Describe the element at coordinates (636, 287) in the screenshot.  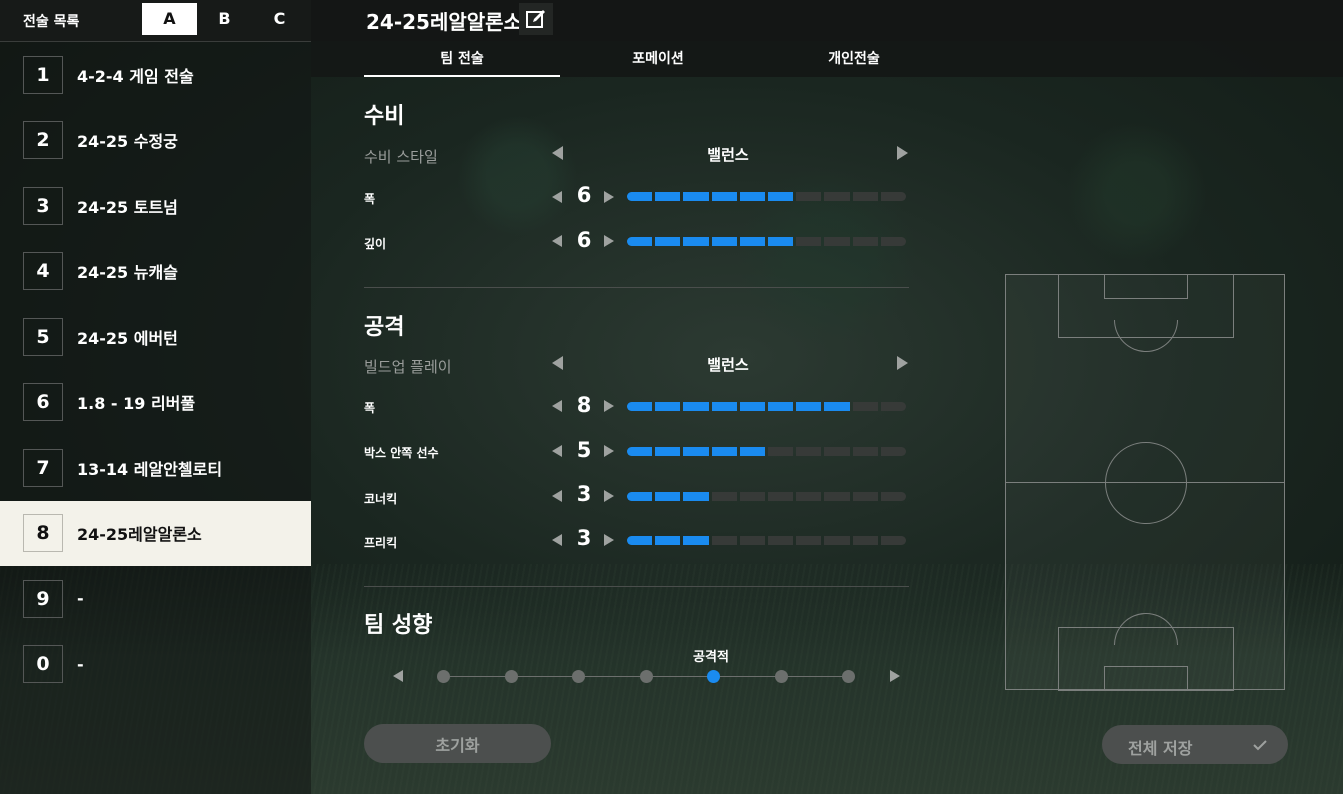
I see `section-divider` at that location.